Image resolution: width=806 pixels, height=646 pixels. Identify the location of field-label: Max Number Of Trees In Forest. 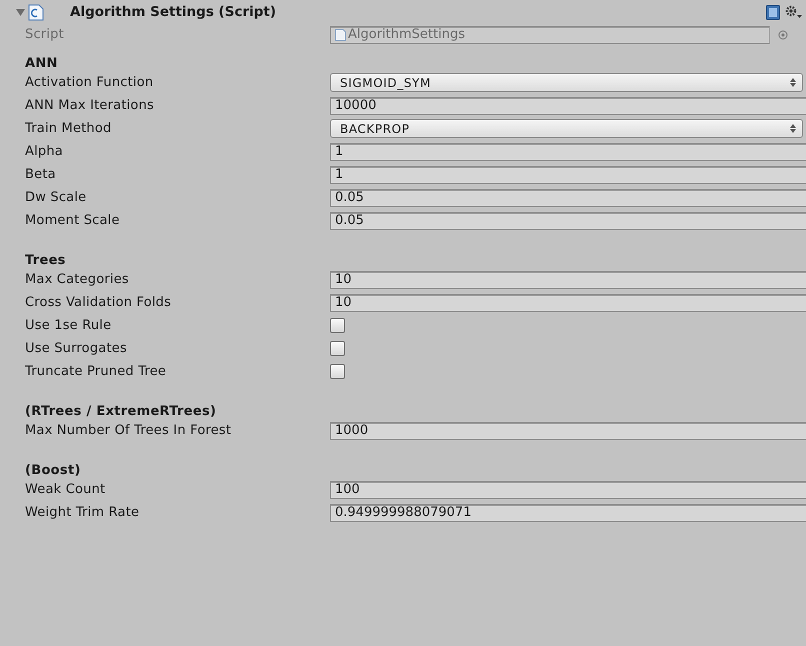
(128, 430).